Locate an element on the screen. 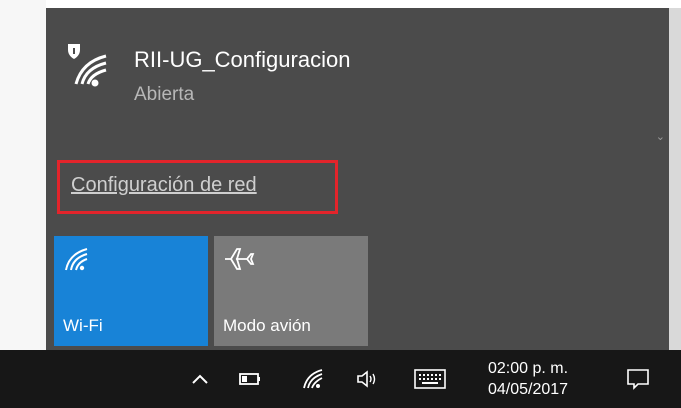 This screenshot has width=681, height=408. network-settings-link: Configuración de red is located at coordinates (197, 187).